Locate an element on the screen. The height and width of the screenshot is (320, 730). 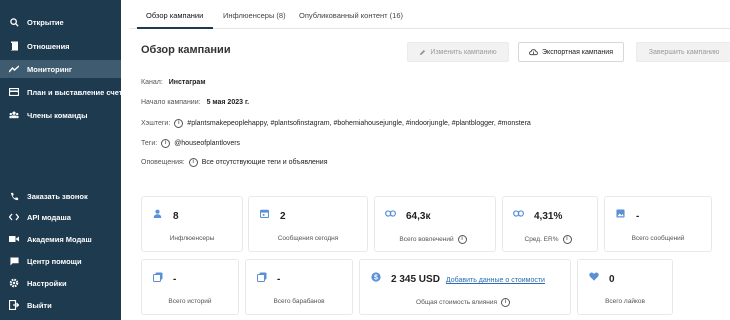
tab-campaign-overview: Обзор кампании is located at coordinates (174, 15).